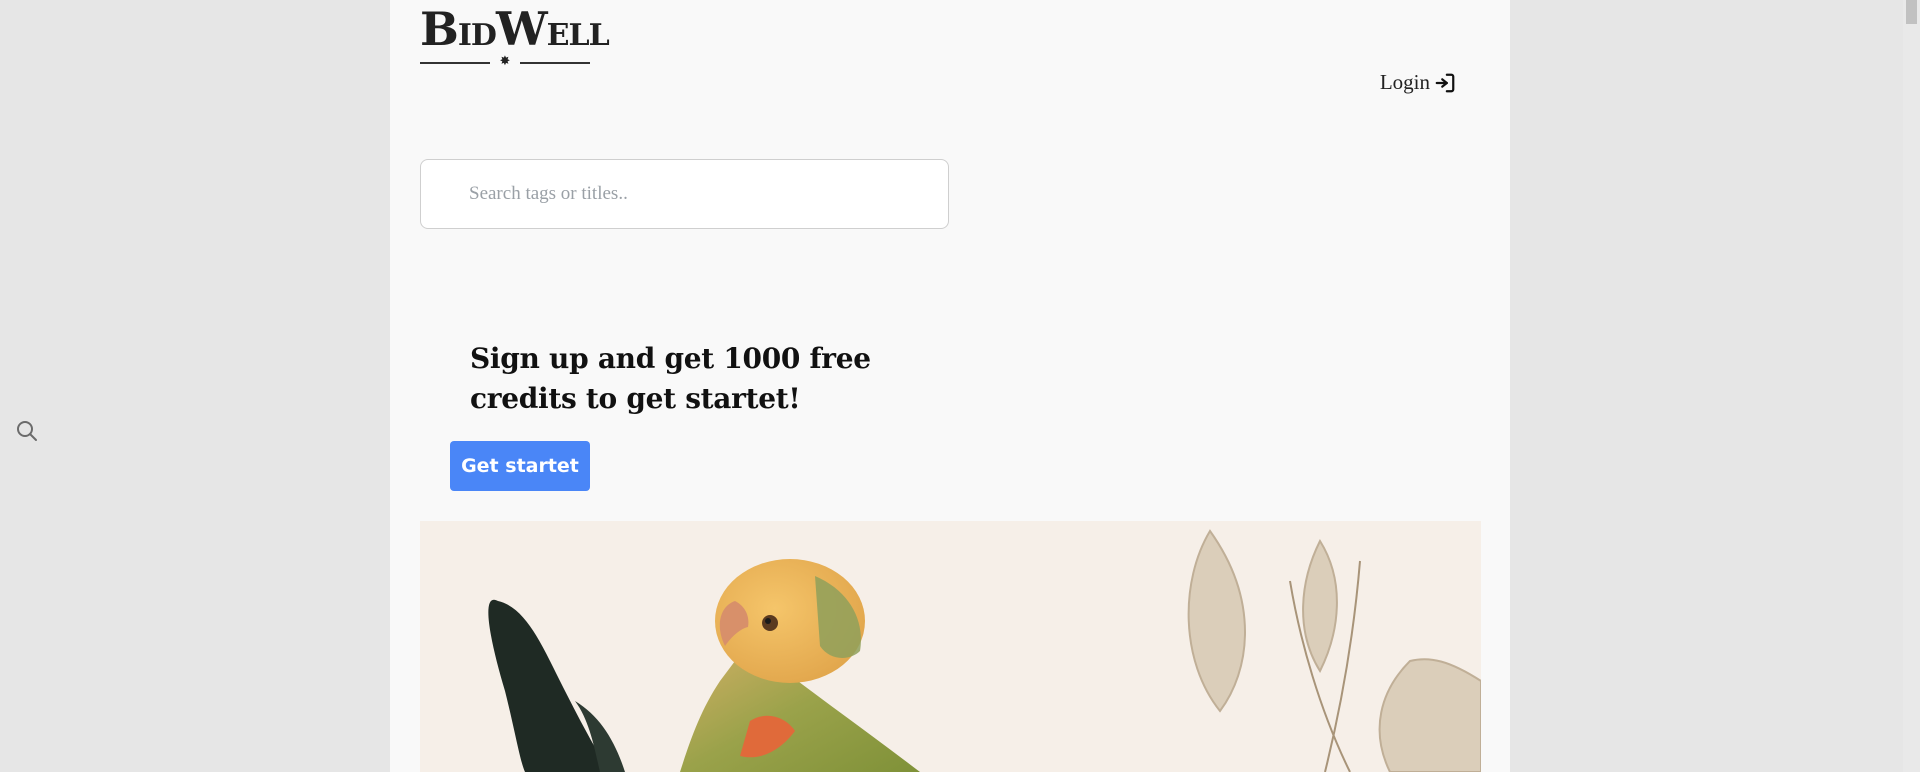  I want to click on search-input, so click(699, 194).